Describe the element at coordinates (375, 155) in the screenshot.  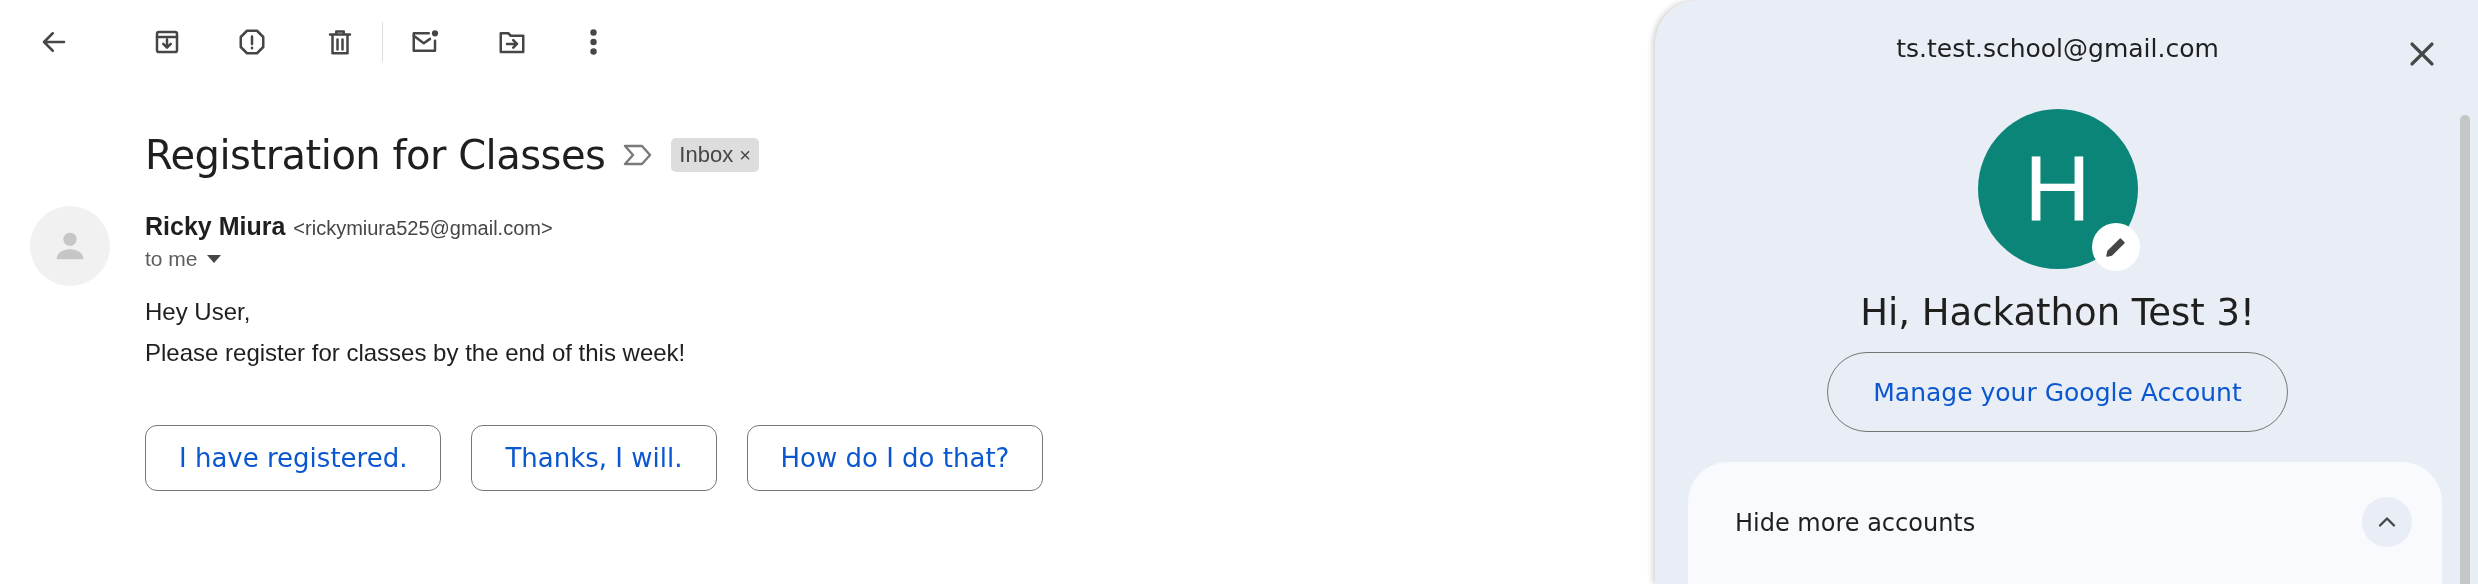
I see `email-subject: Registration for Classes` at that location.